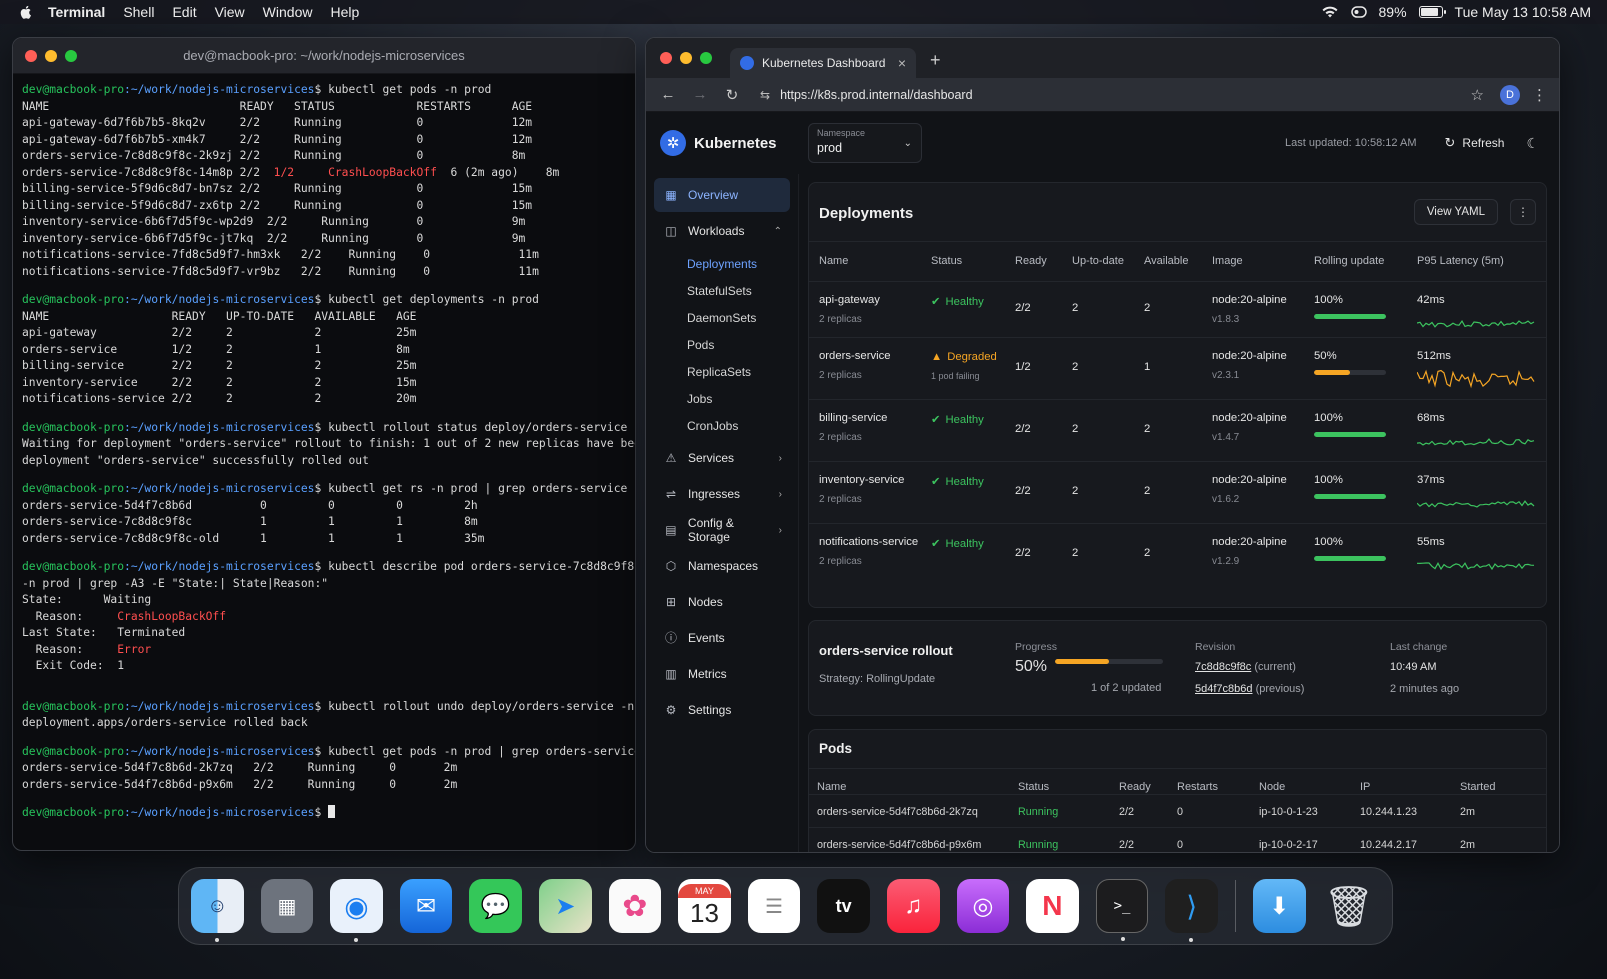 The height and width of the screenshot is (979, 1607). What do you see at coordinates (1349, 906) in the screenshot?
I see `trash-icon: 🗑` at bounding box center [1349, 906].